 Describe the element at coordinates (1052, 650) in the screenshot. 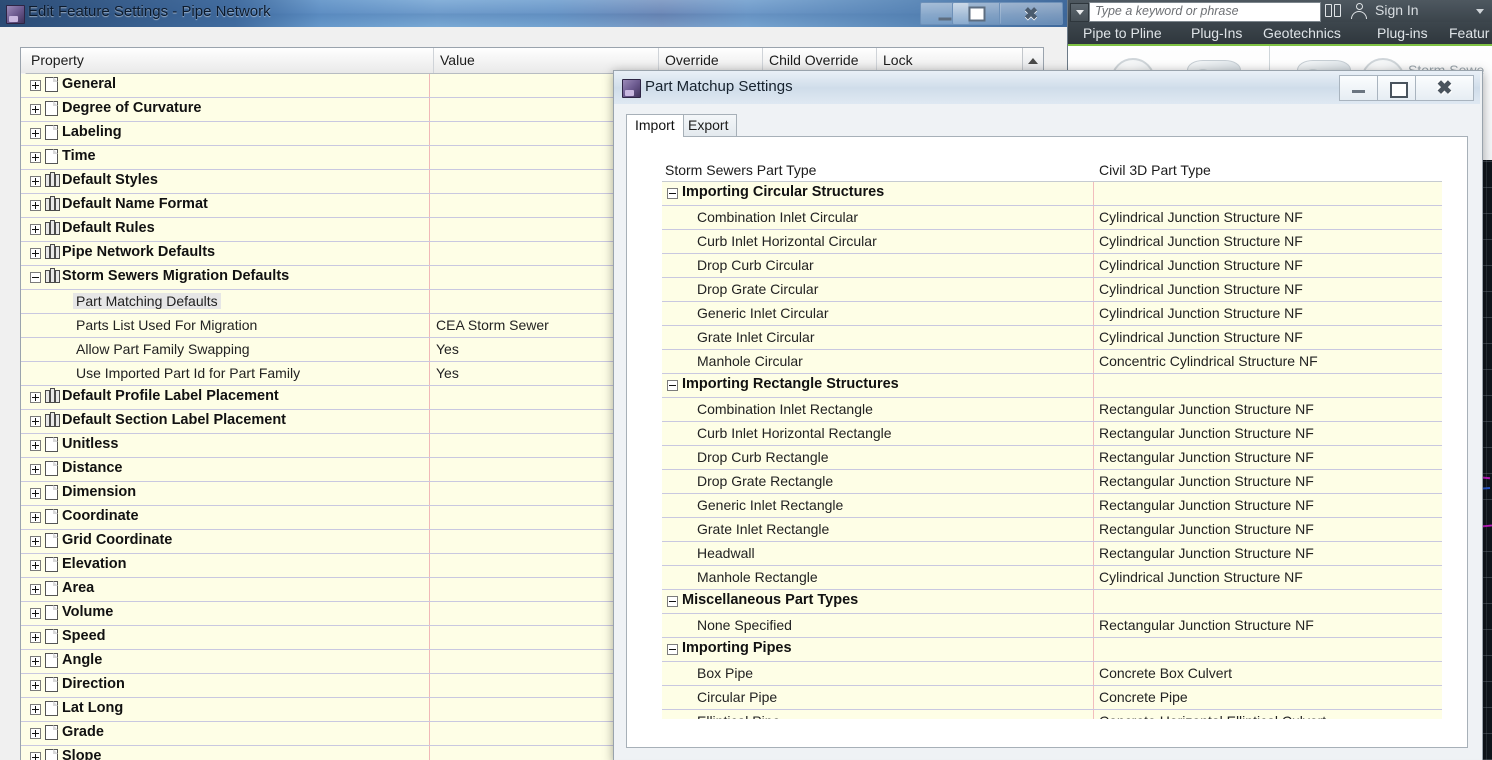

I see `table-row: Importing Pipes` at that location.